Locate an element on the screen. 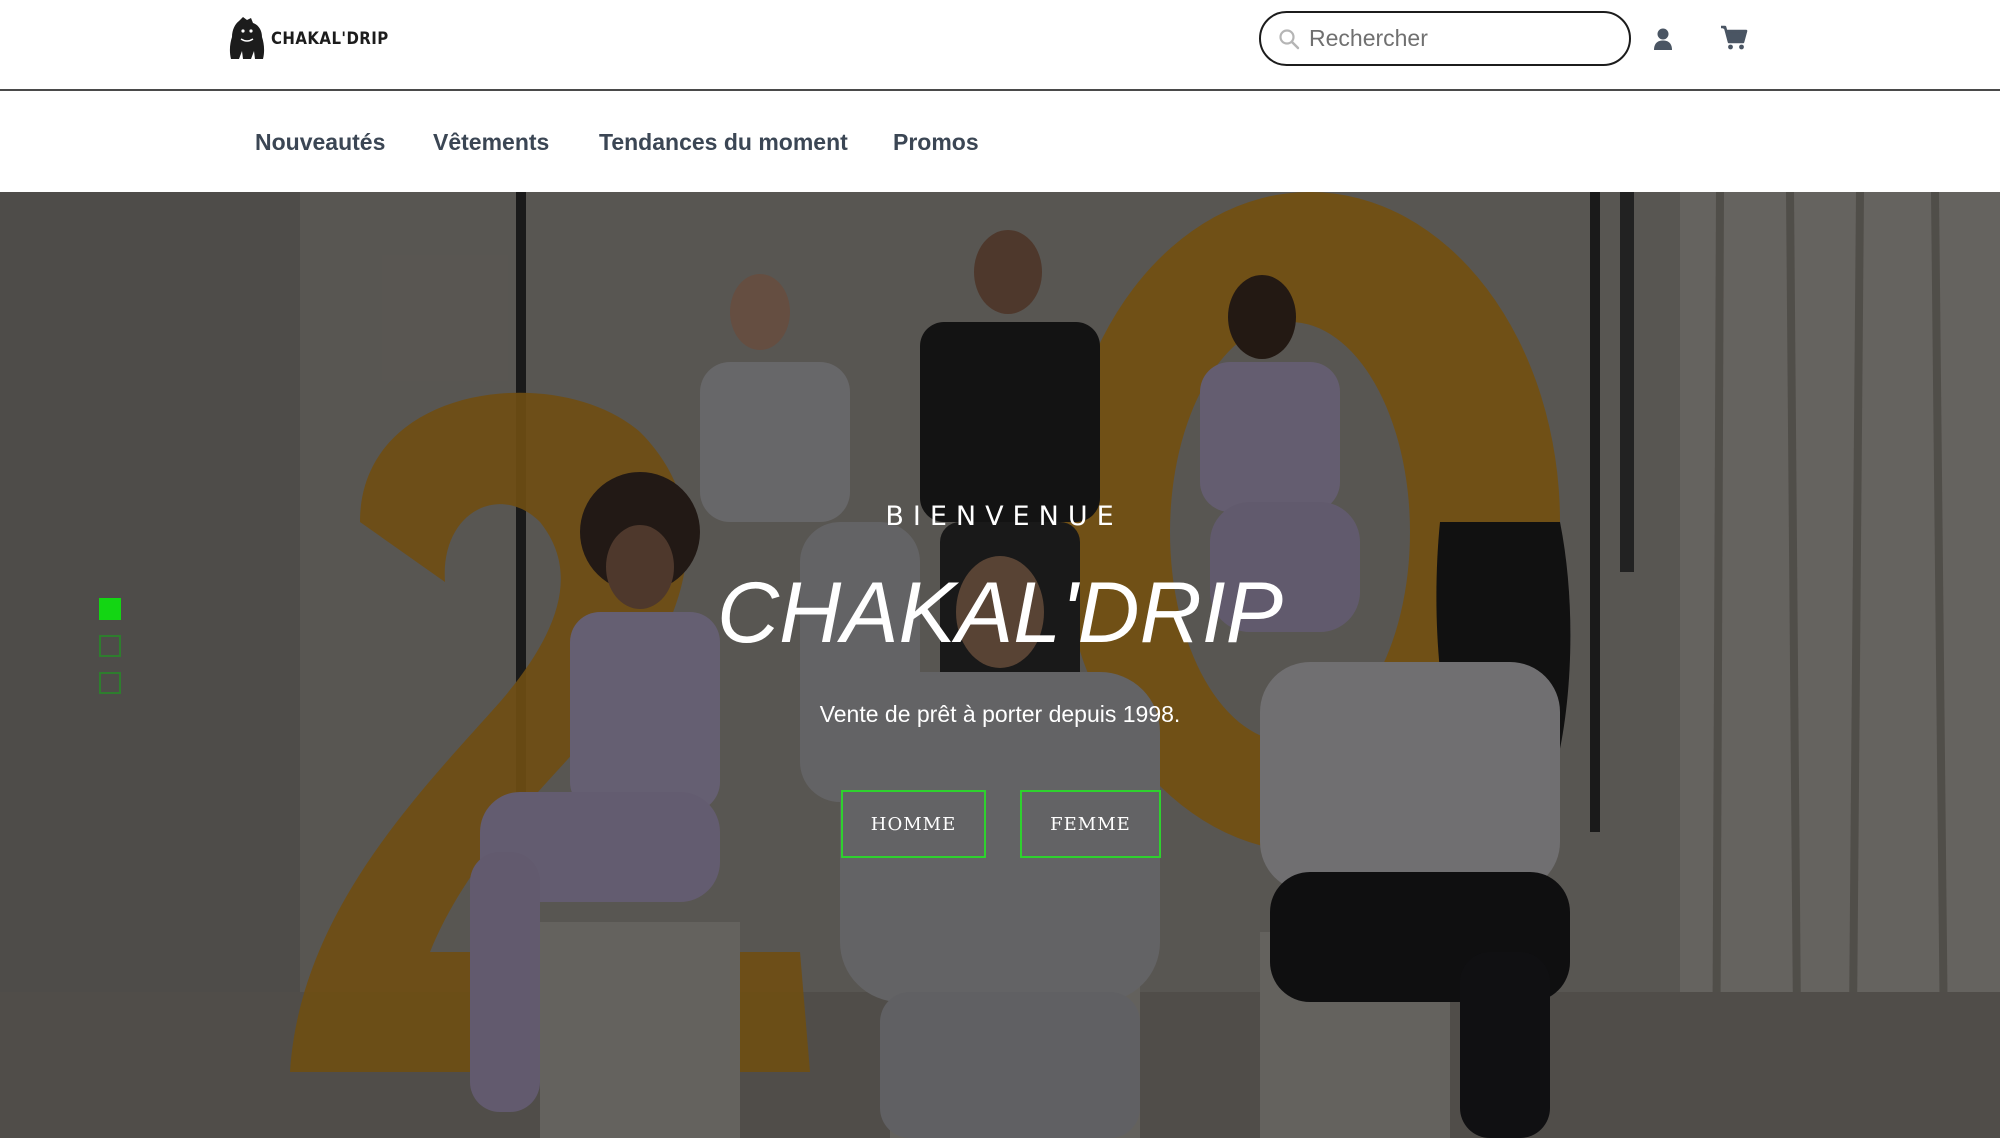 This screenshot has height=1138, width=2000. homme-button: HOMME is located at coordinates (913, 824).